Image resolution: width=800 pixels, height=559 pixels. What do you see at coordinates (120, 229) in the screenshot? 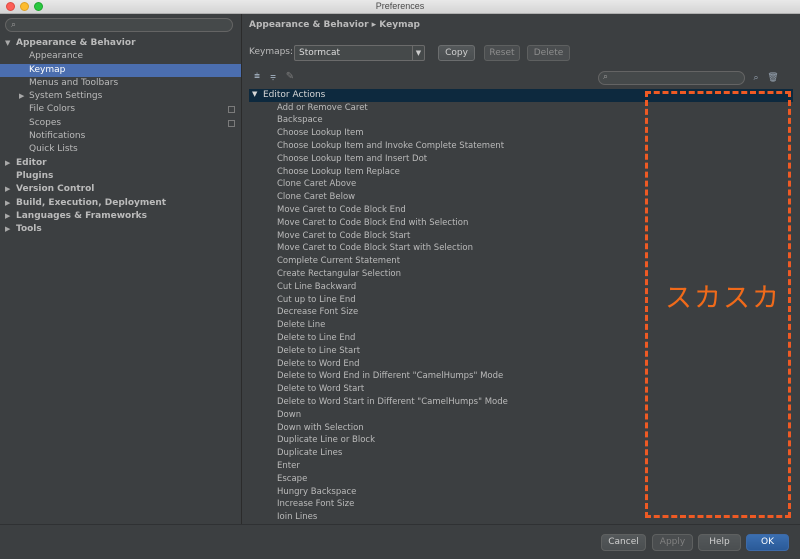
I see `tree-node-tools: ▶ Tools` at bounding box center [120, 229].